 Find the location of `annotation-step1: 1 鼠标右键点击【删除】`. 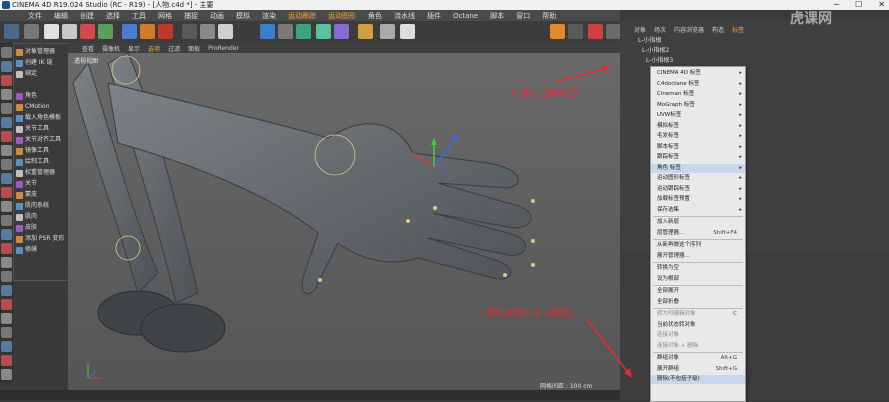

annotation-step1: 1 鼠标右键点击【删除】 is located at coordinates (528, 314).